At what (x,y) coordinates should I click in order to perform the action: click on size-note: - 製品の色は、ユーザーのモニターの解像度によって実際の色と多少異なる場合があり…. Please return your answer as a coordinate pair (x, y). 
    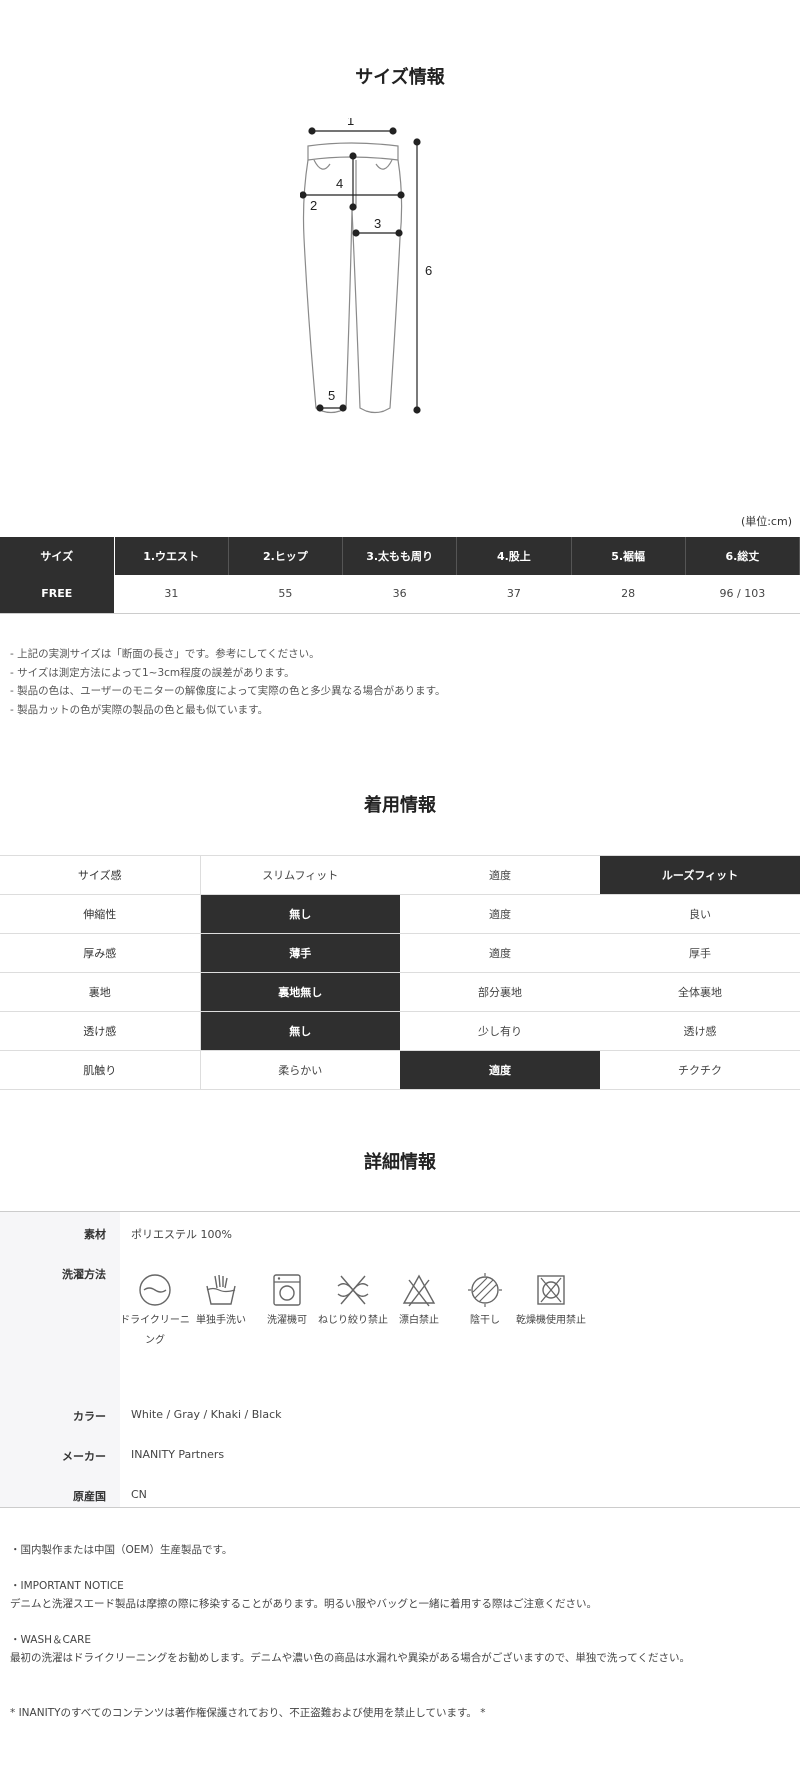
    Looking at the image, I should click on (228, 691).